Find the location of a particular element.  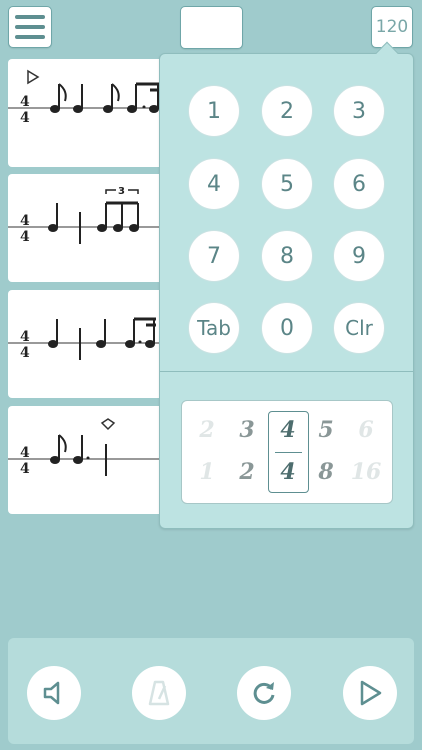

key-3: 3 is located at coordinates (359, 111).